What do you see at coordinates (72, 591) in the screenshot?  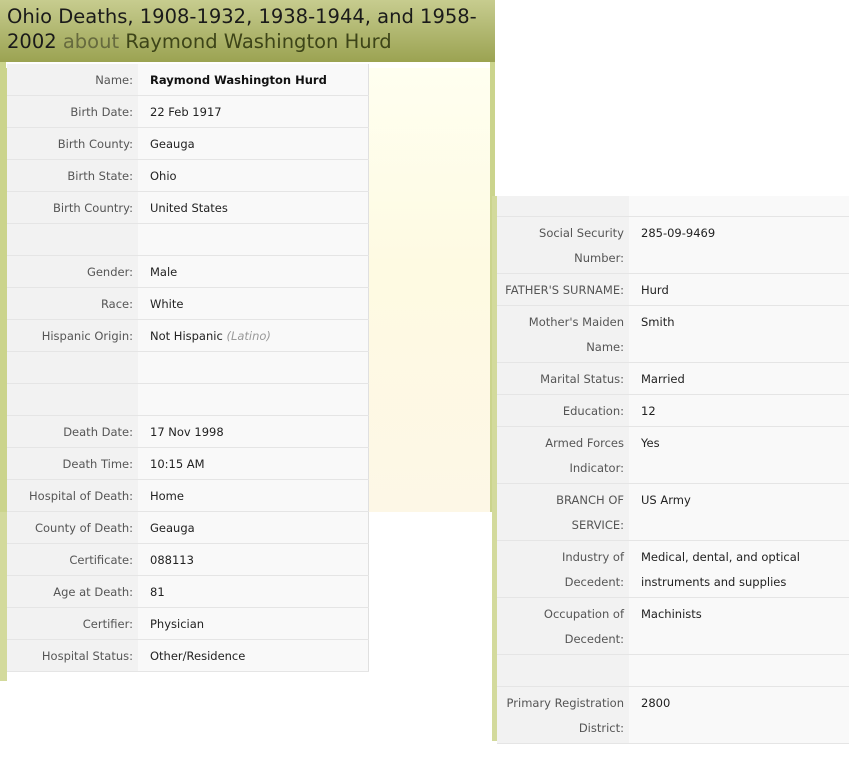 I see `field-label: Age at Death:` at bounding box center [72, 591].